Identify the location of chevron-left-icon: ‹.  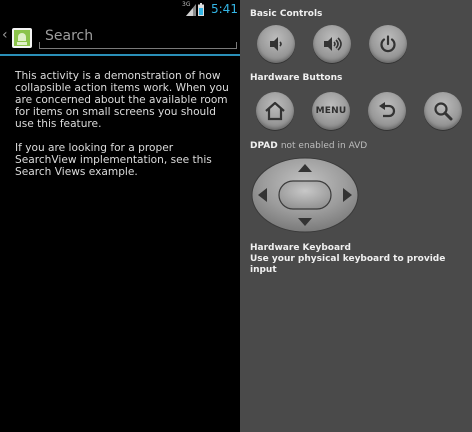
(5, 35).